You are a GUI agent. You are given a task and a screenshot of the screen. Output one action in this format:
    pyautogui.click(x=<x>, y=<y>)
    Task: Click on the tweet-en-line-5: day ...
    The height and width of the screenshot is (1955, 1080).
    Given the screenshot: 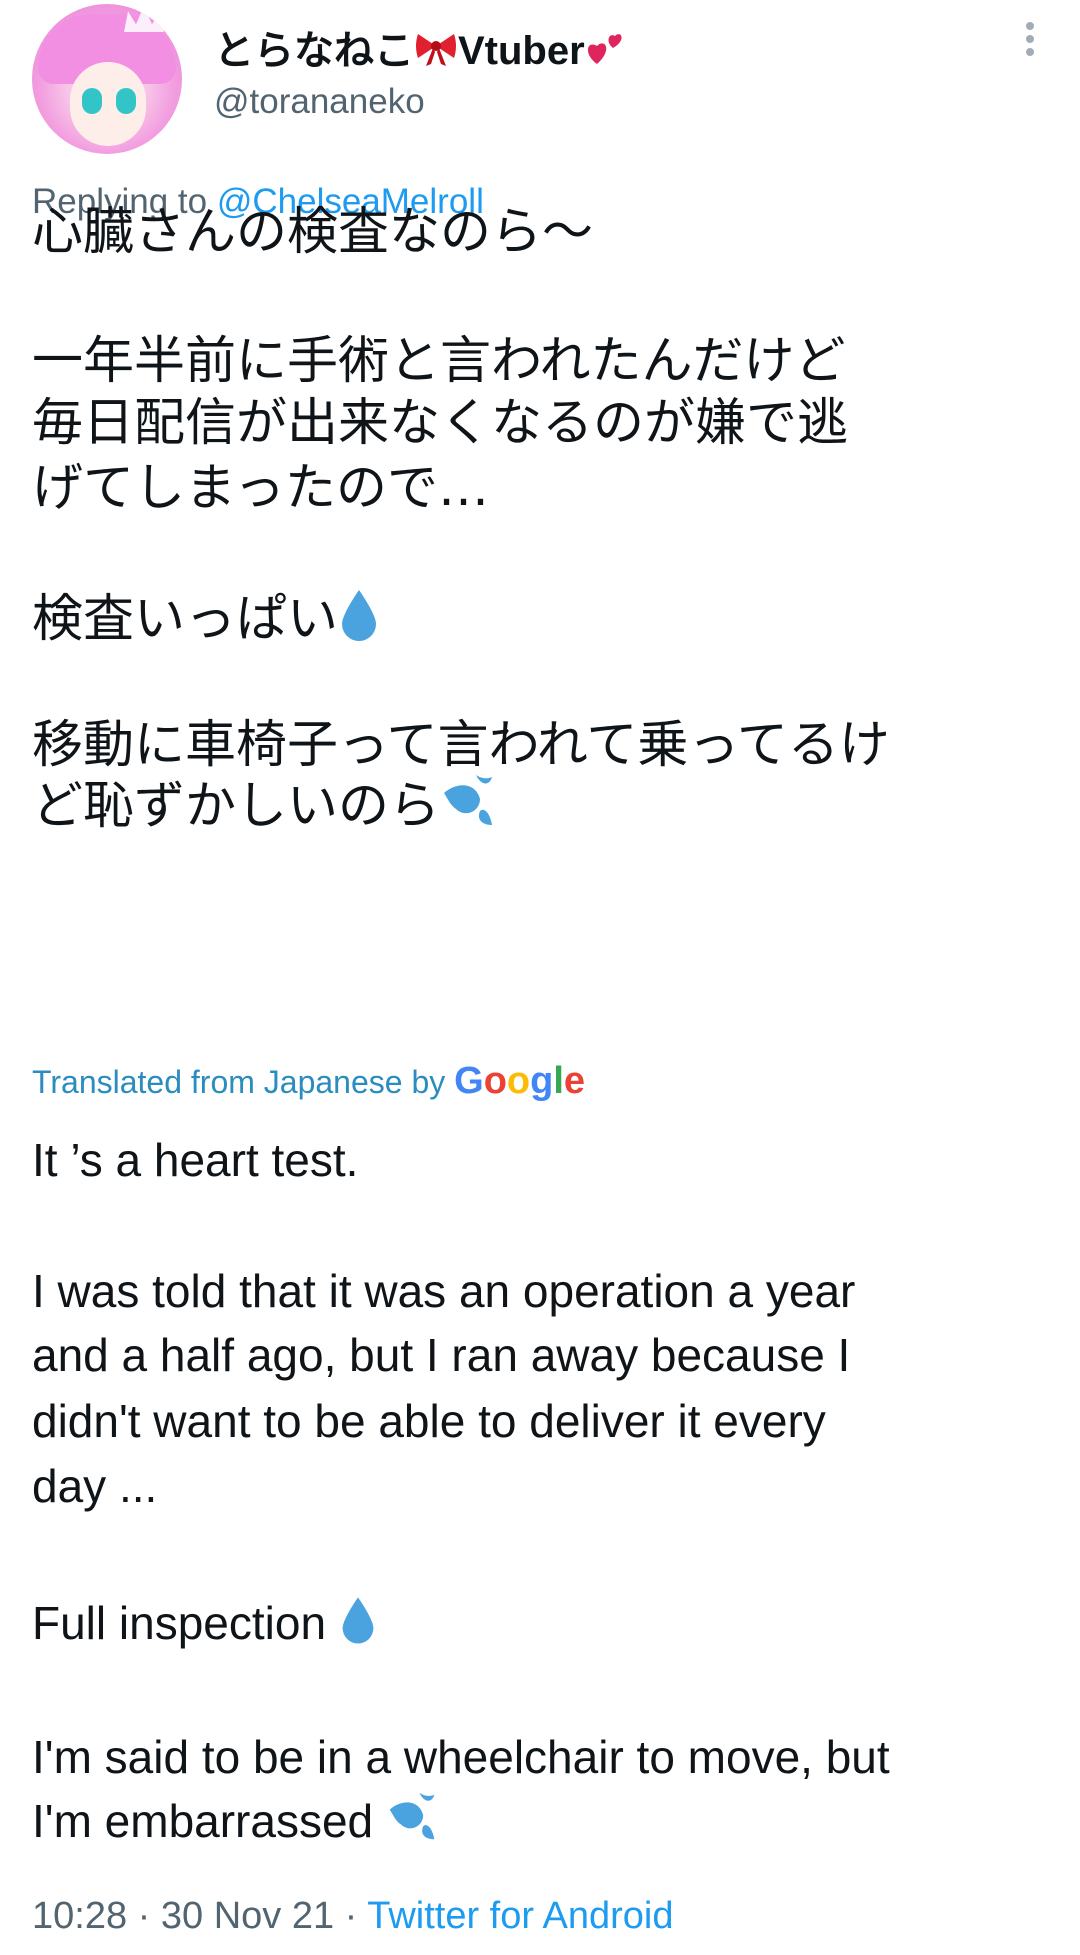 What is the action you would take?
    pyautogui.click(x=95, y=1486)
    